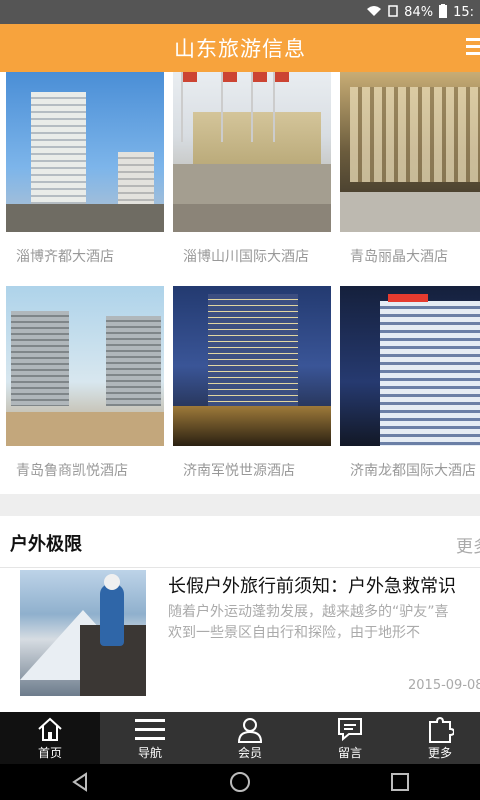  What do you see at coordinates (49, 753) in the screenshot?
I see `tab-label: 首页` at bounding box center [49, 753].